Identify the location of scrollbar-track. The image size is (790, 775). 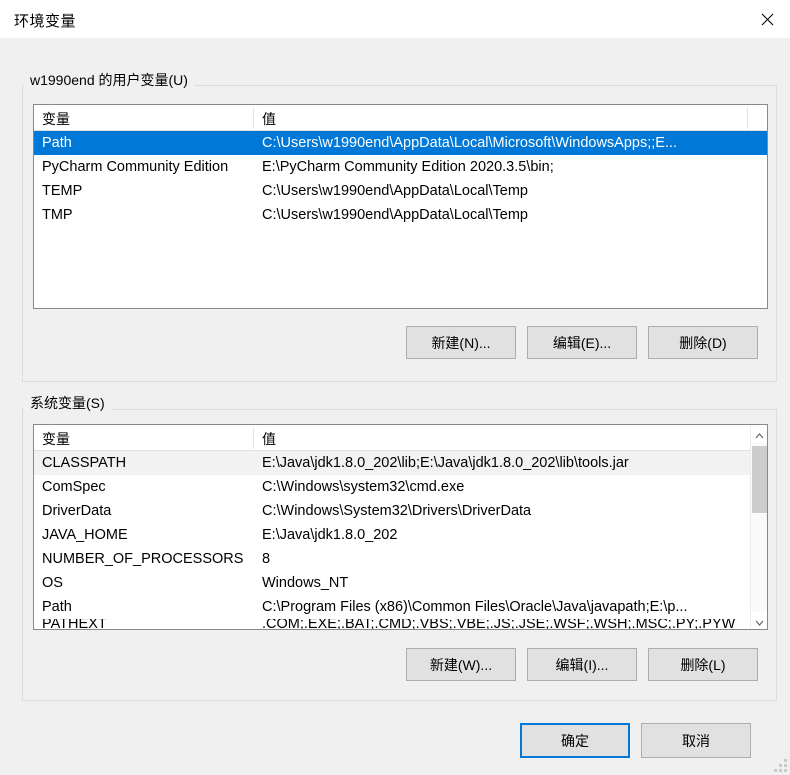
(759, 527).